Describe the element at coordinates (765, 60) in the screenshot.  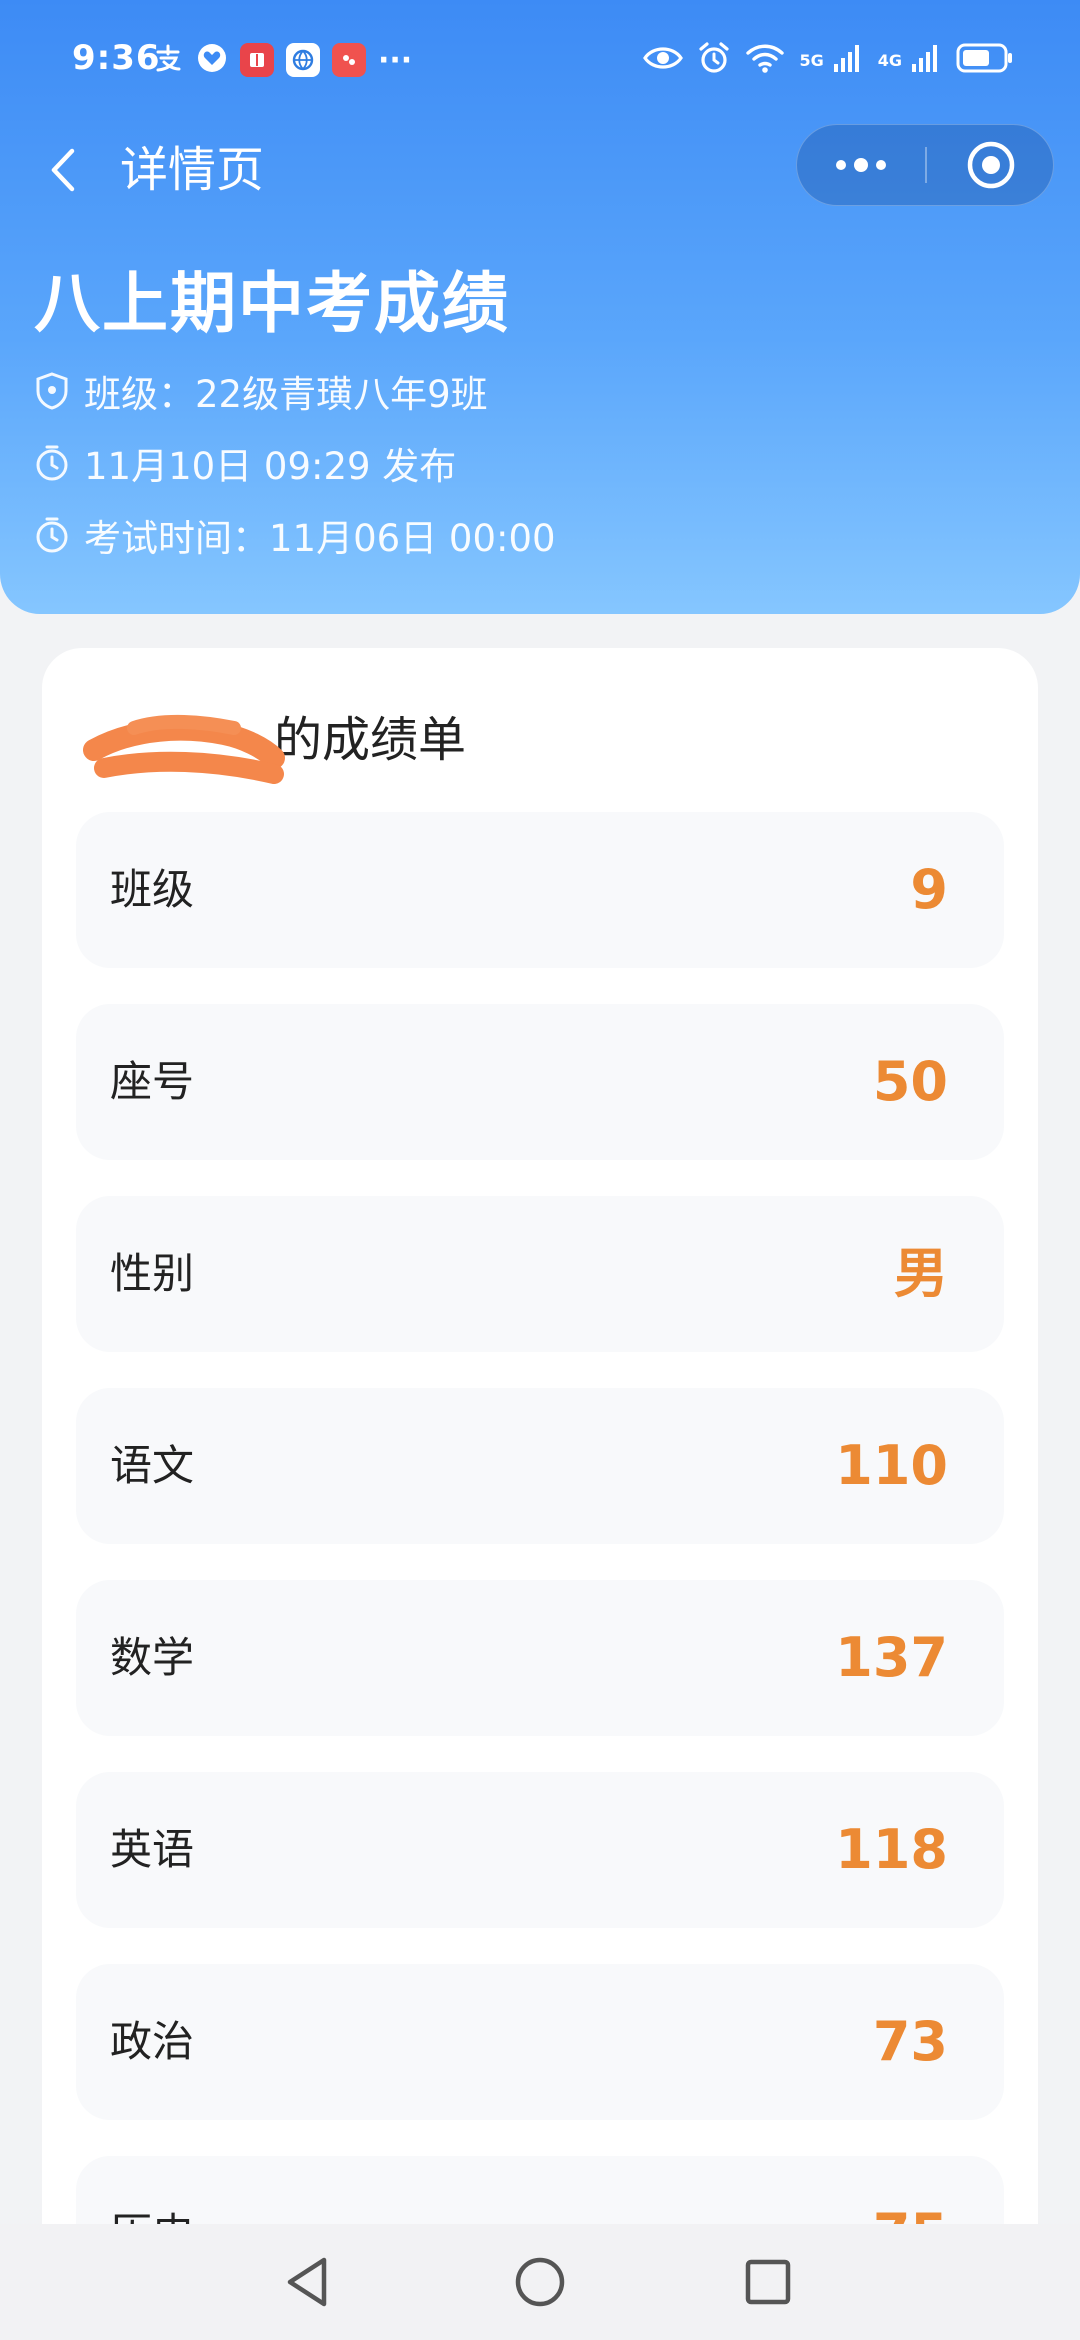
I see `wifi-icon` at that location.